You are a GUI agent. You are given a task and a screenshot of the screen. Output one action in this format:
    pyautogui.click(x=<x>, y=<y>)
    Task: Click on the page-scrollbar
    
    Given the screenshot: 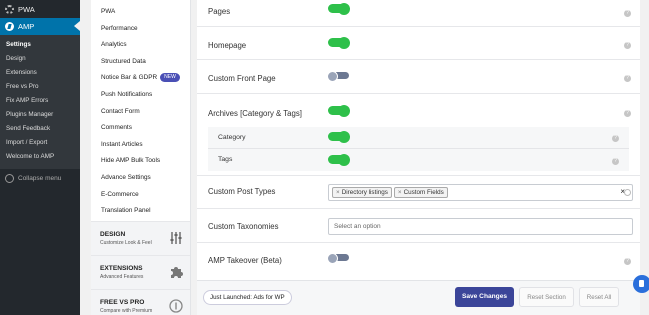 What is the action you would take?
    pyautogui.click(x=644, y=157)
    